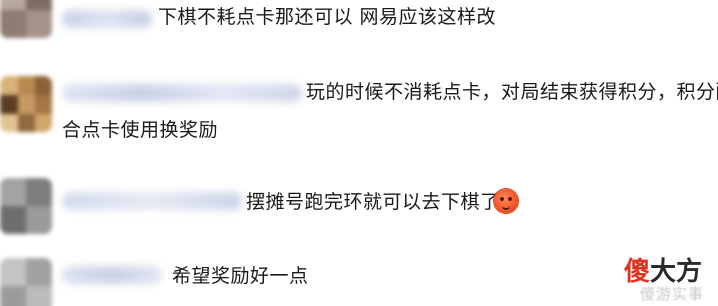  I want to click on comment-text: 下棋不耗点卡那还可以 网易应该这样改, so click(327, 17).